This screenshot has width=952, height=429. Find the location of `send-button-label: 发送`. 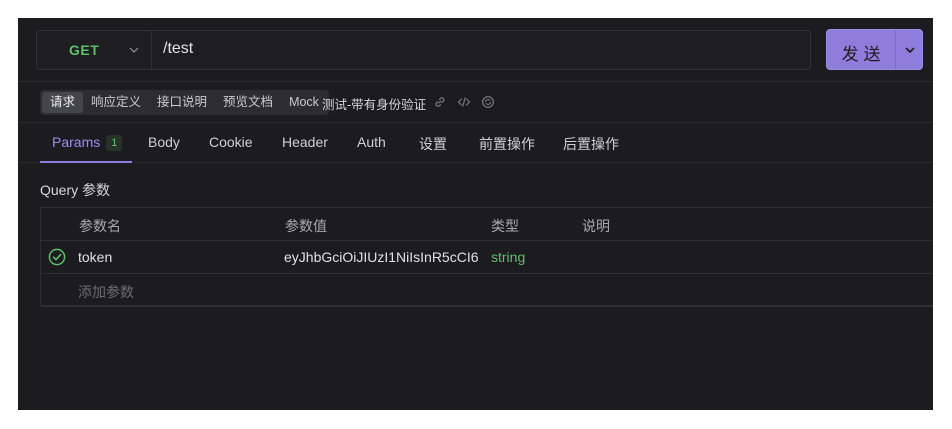

send-button-label: 发送 is located at coordinates (863, 54).